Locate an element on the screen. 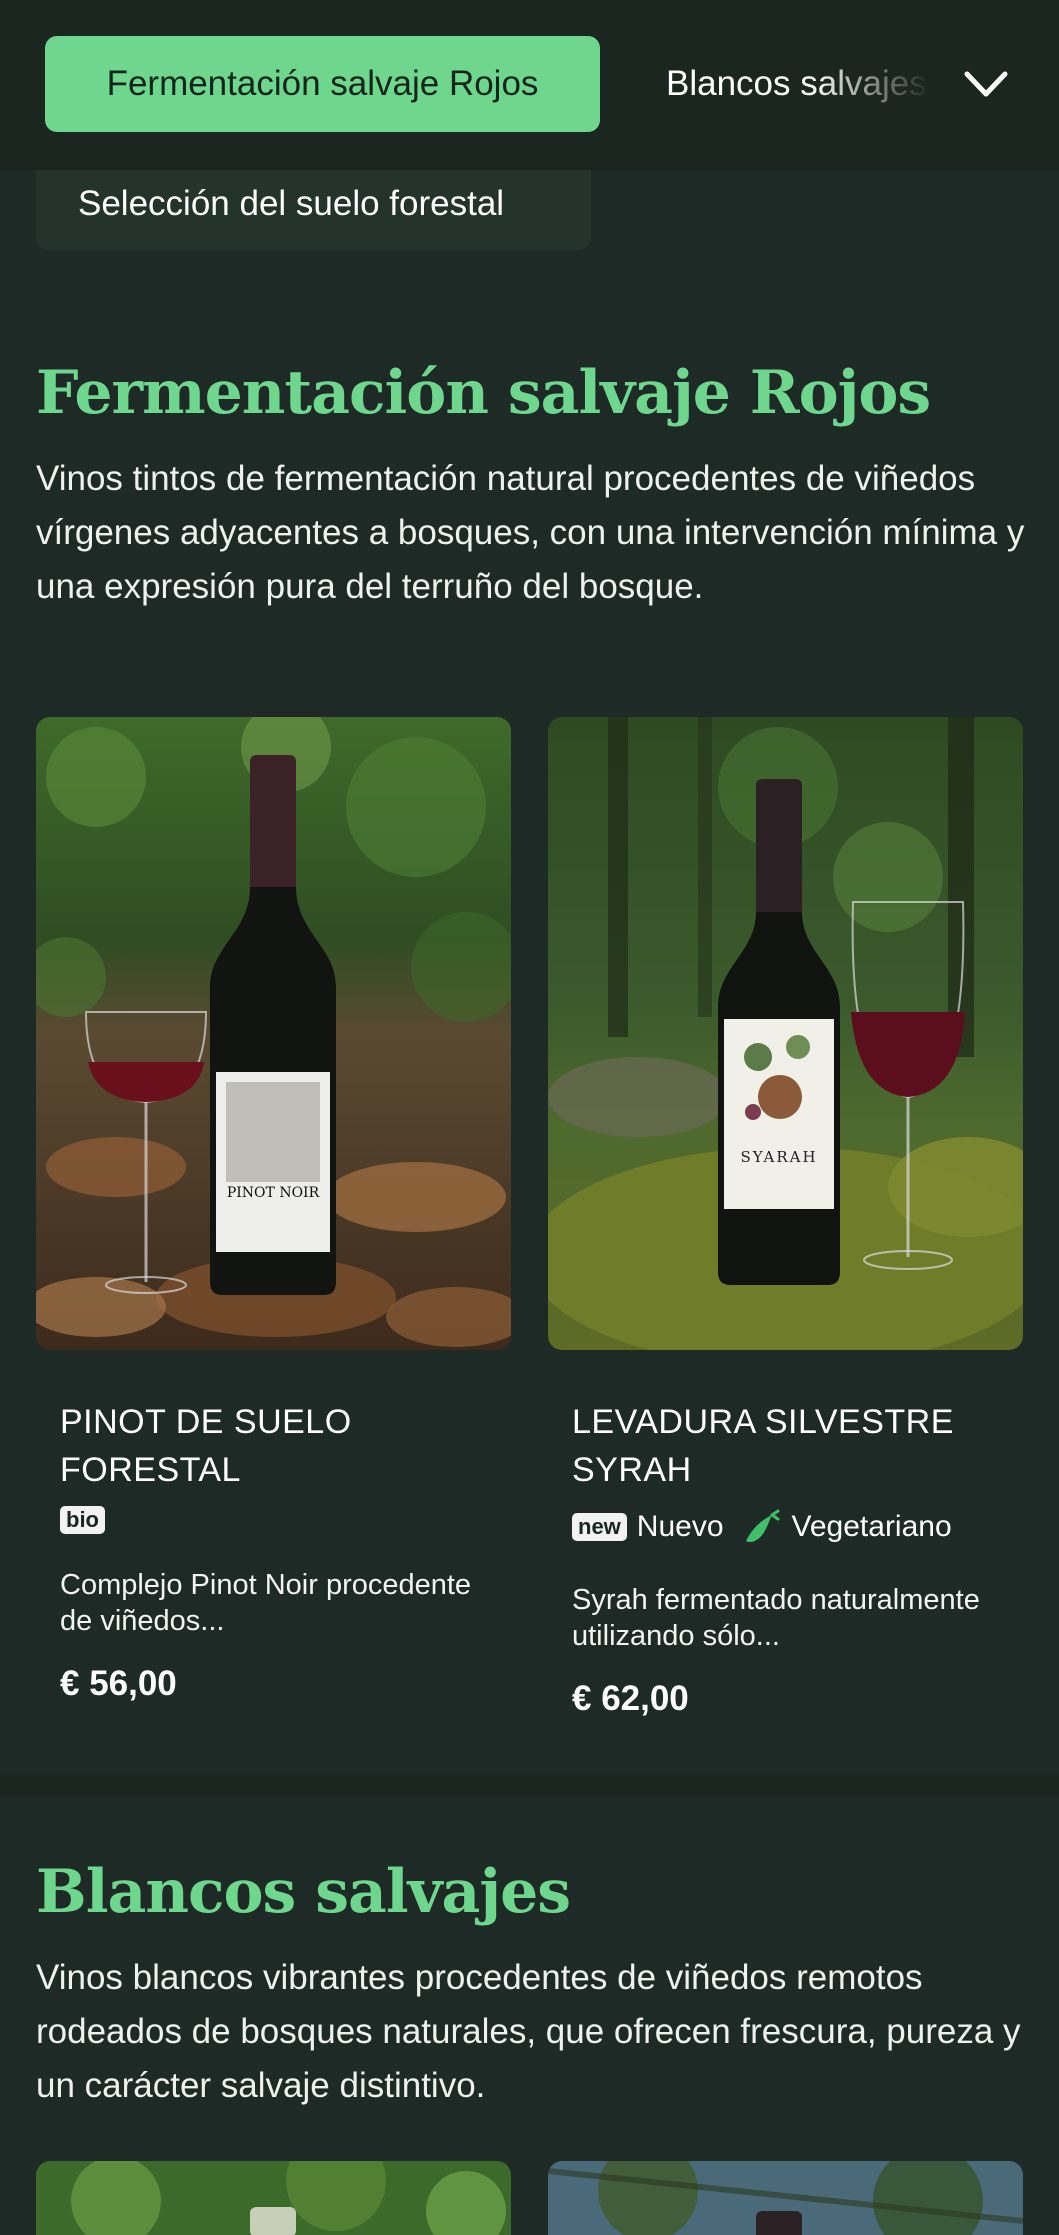 The image size is (1059, 2235). product-tags-syrah: new Nuevo Vegetariano is located at coordinates (762, 1527).